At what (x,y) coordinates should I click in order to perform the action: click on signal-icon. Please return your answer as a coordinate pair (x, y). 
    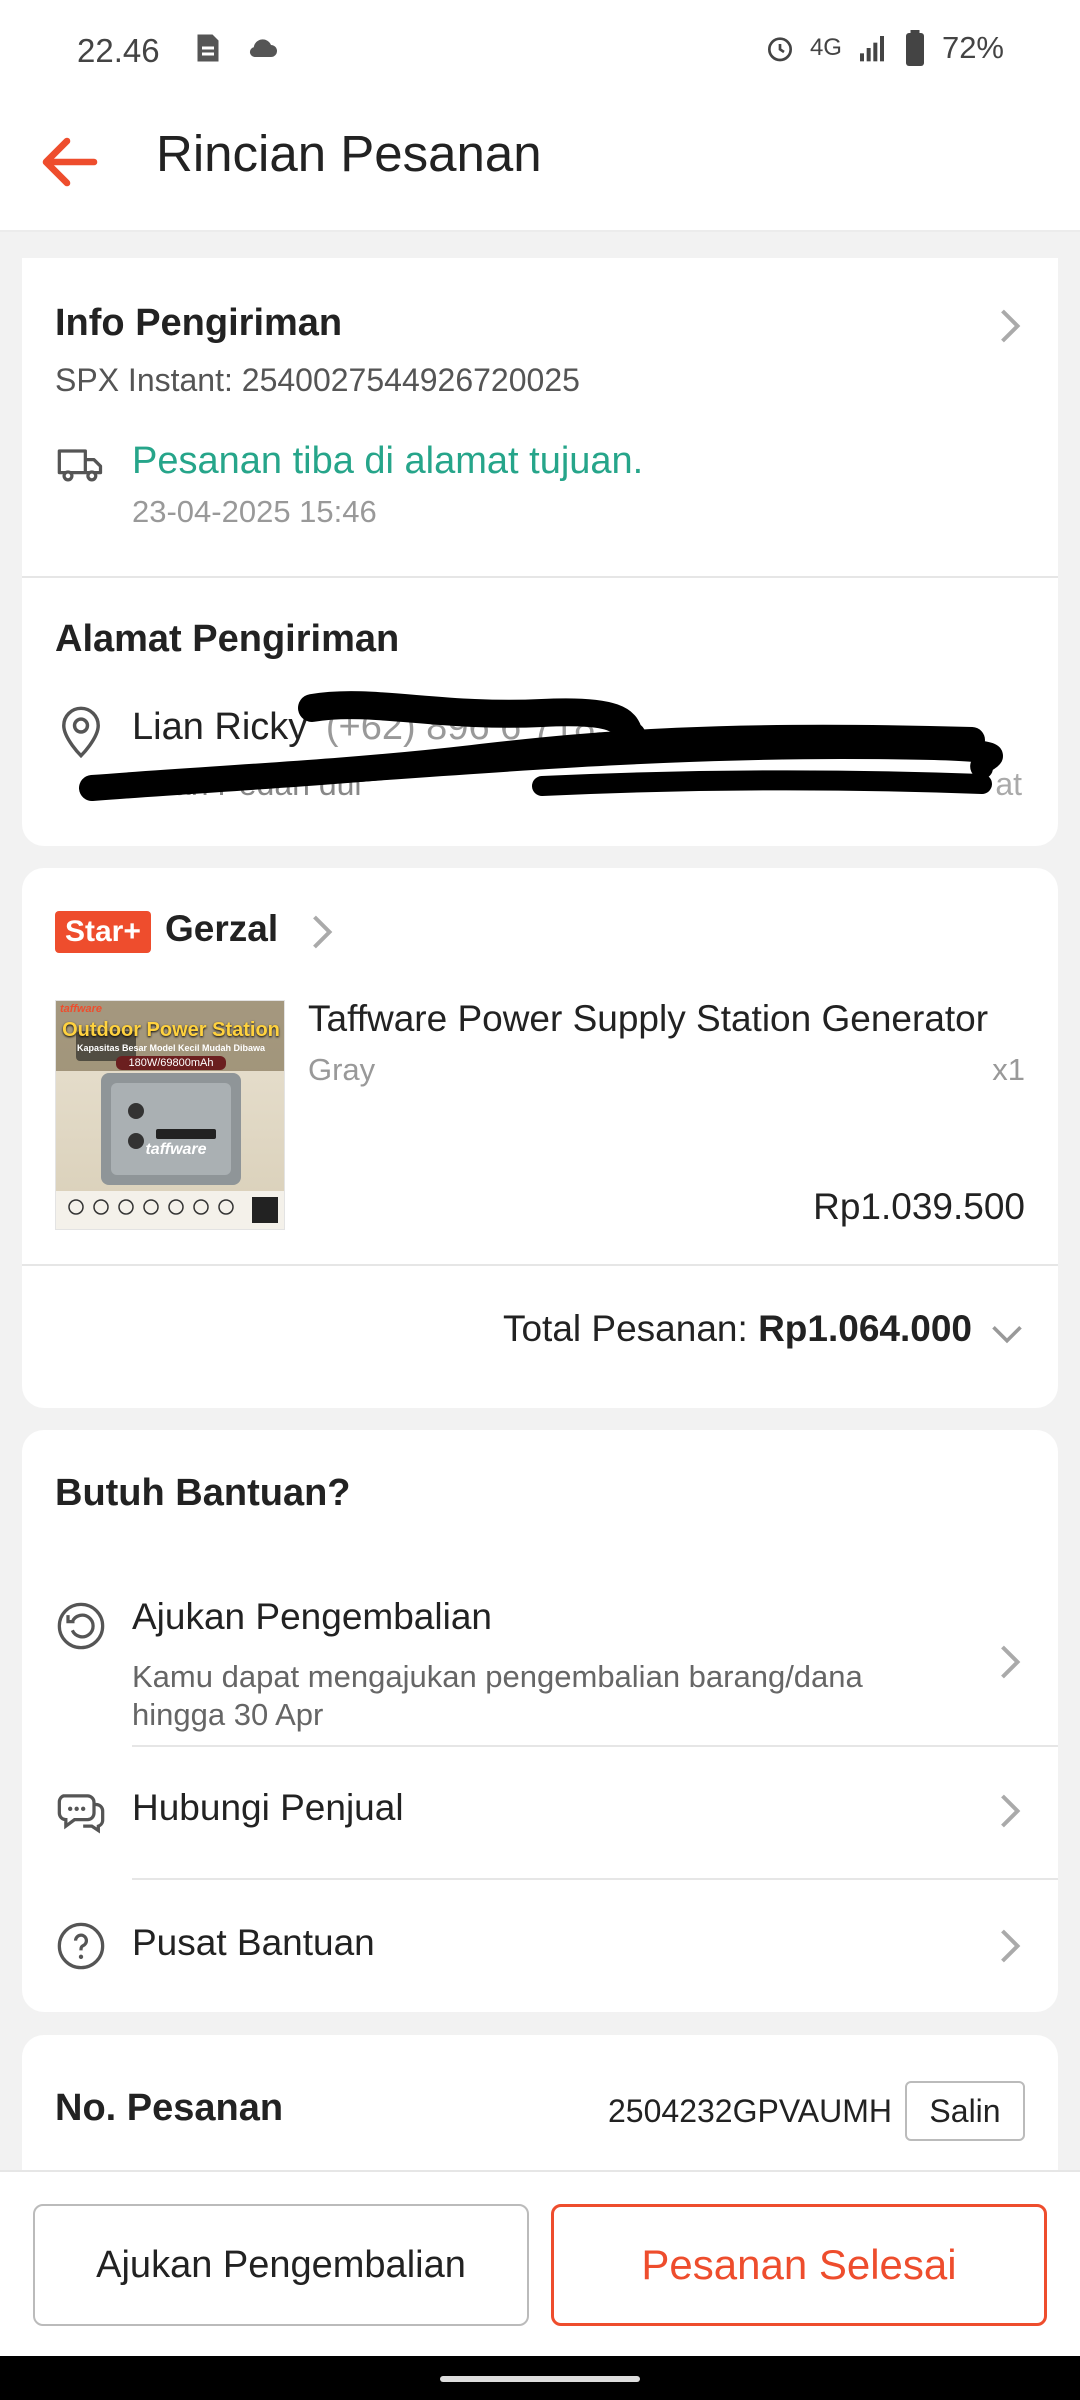
    Looking at the image, I should click on (871, 49).